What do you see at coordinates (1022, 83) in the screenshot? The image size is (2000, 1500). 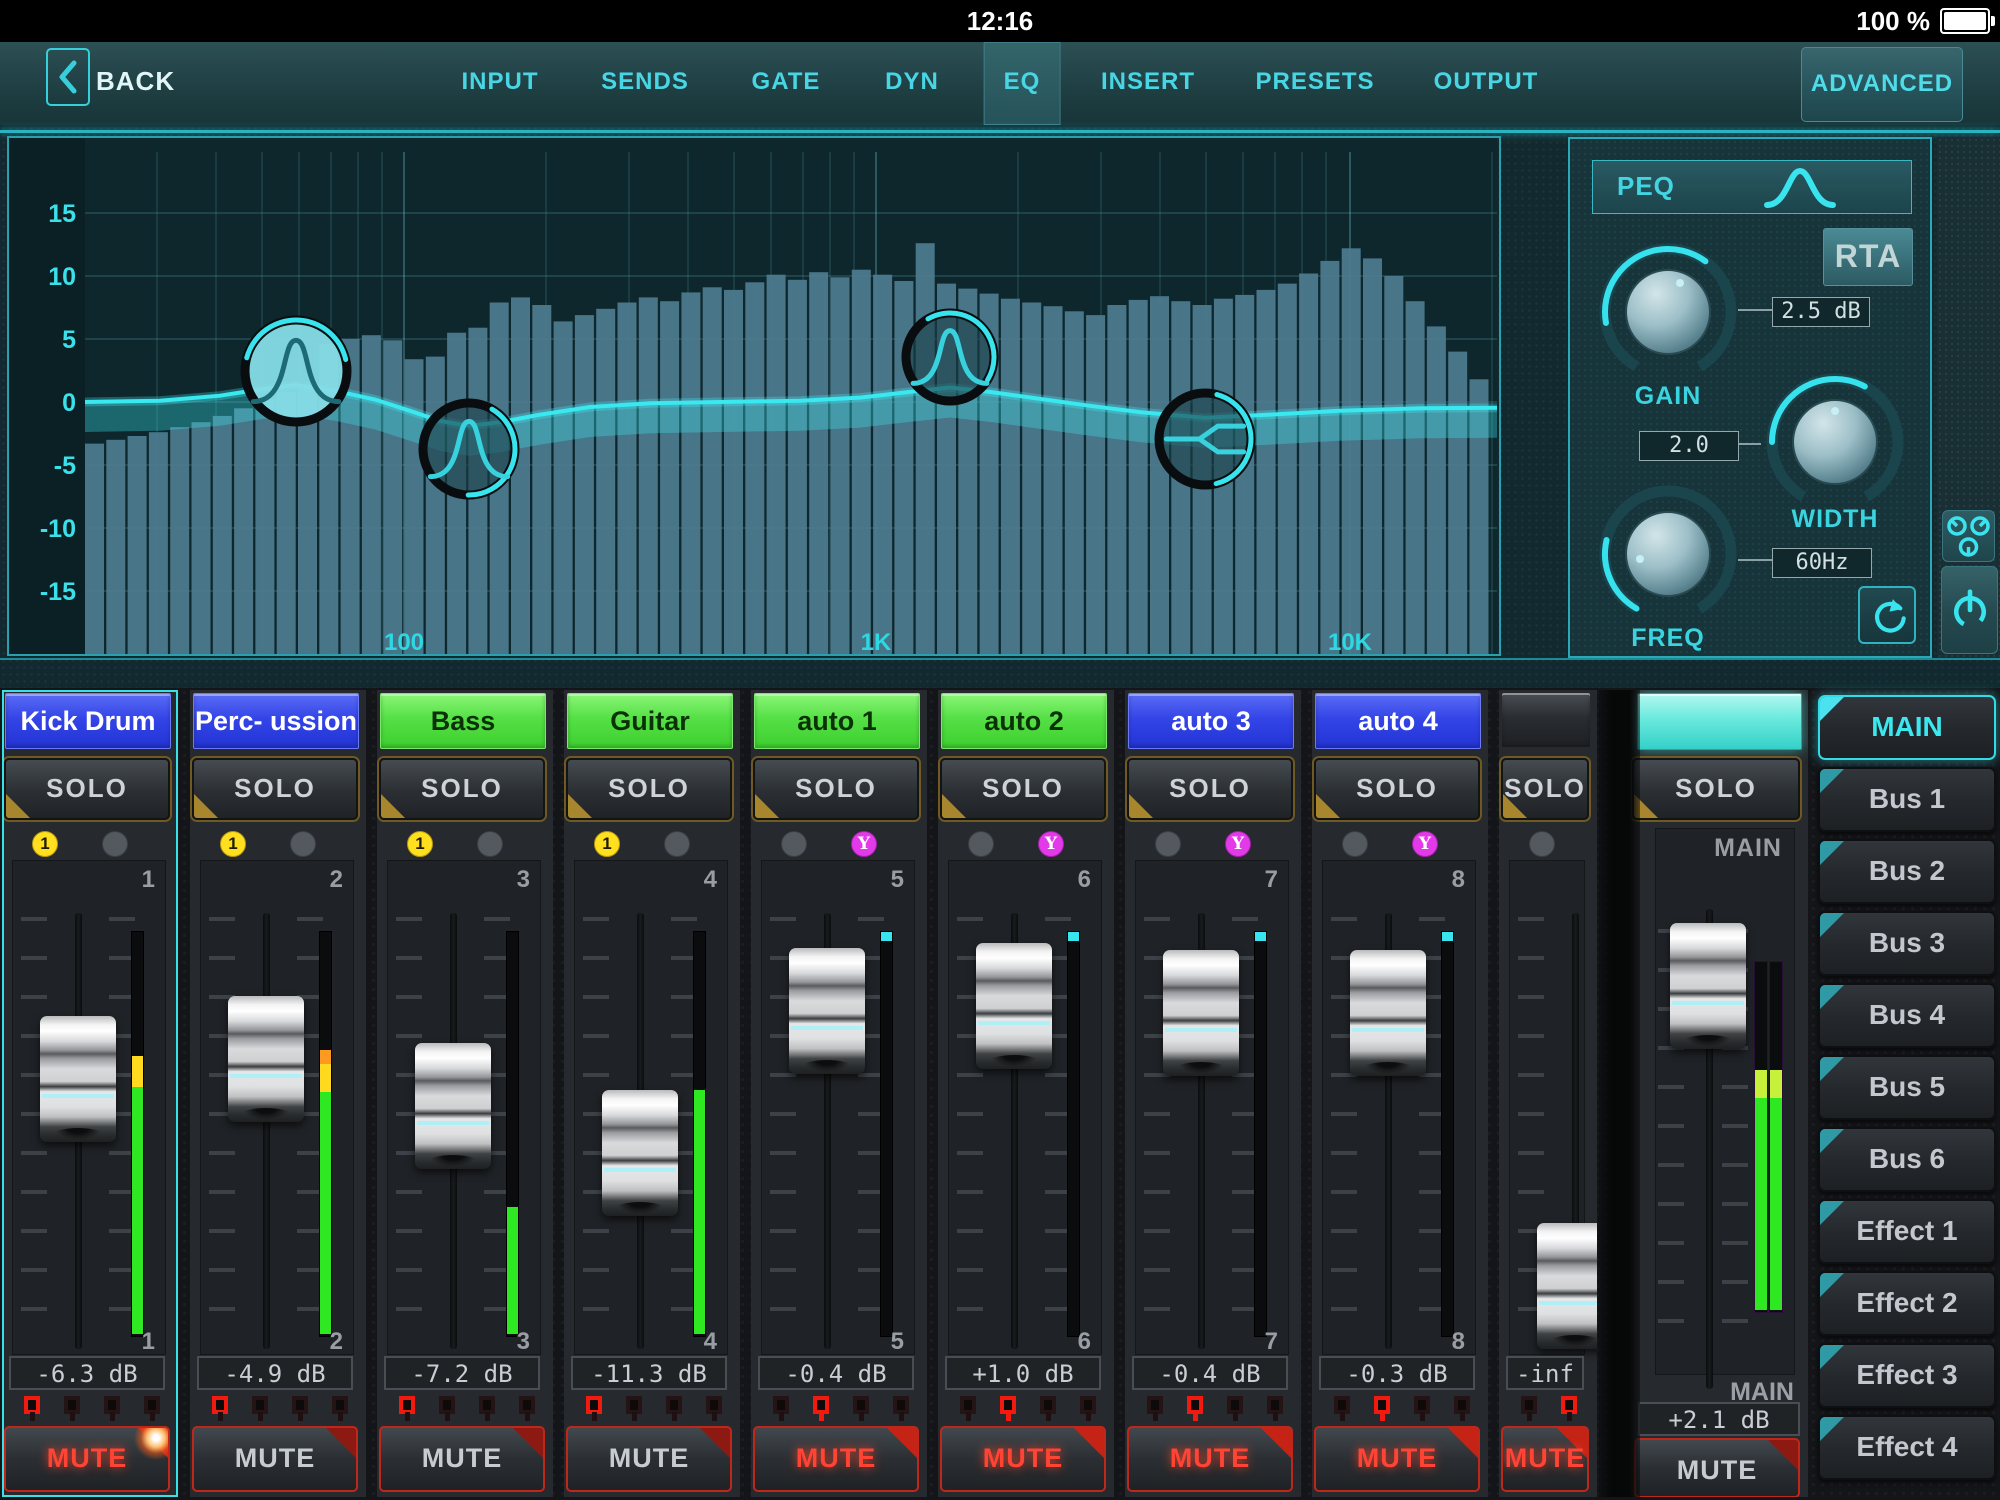 I see `tab-eq: EQ` at bounding box center [1022, 83].